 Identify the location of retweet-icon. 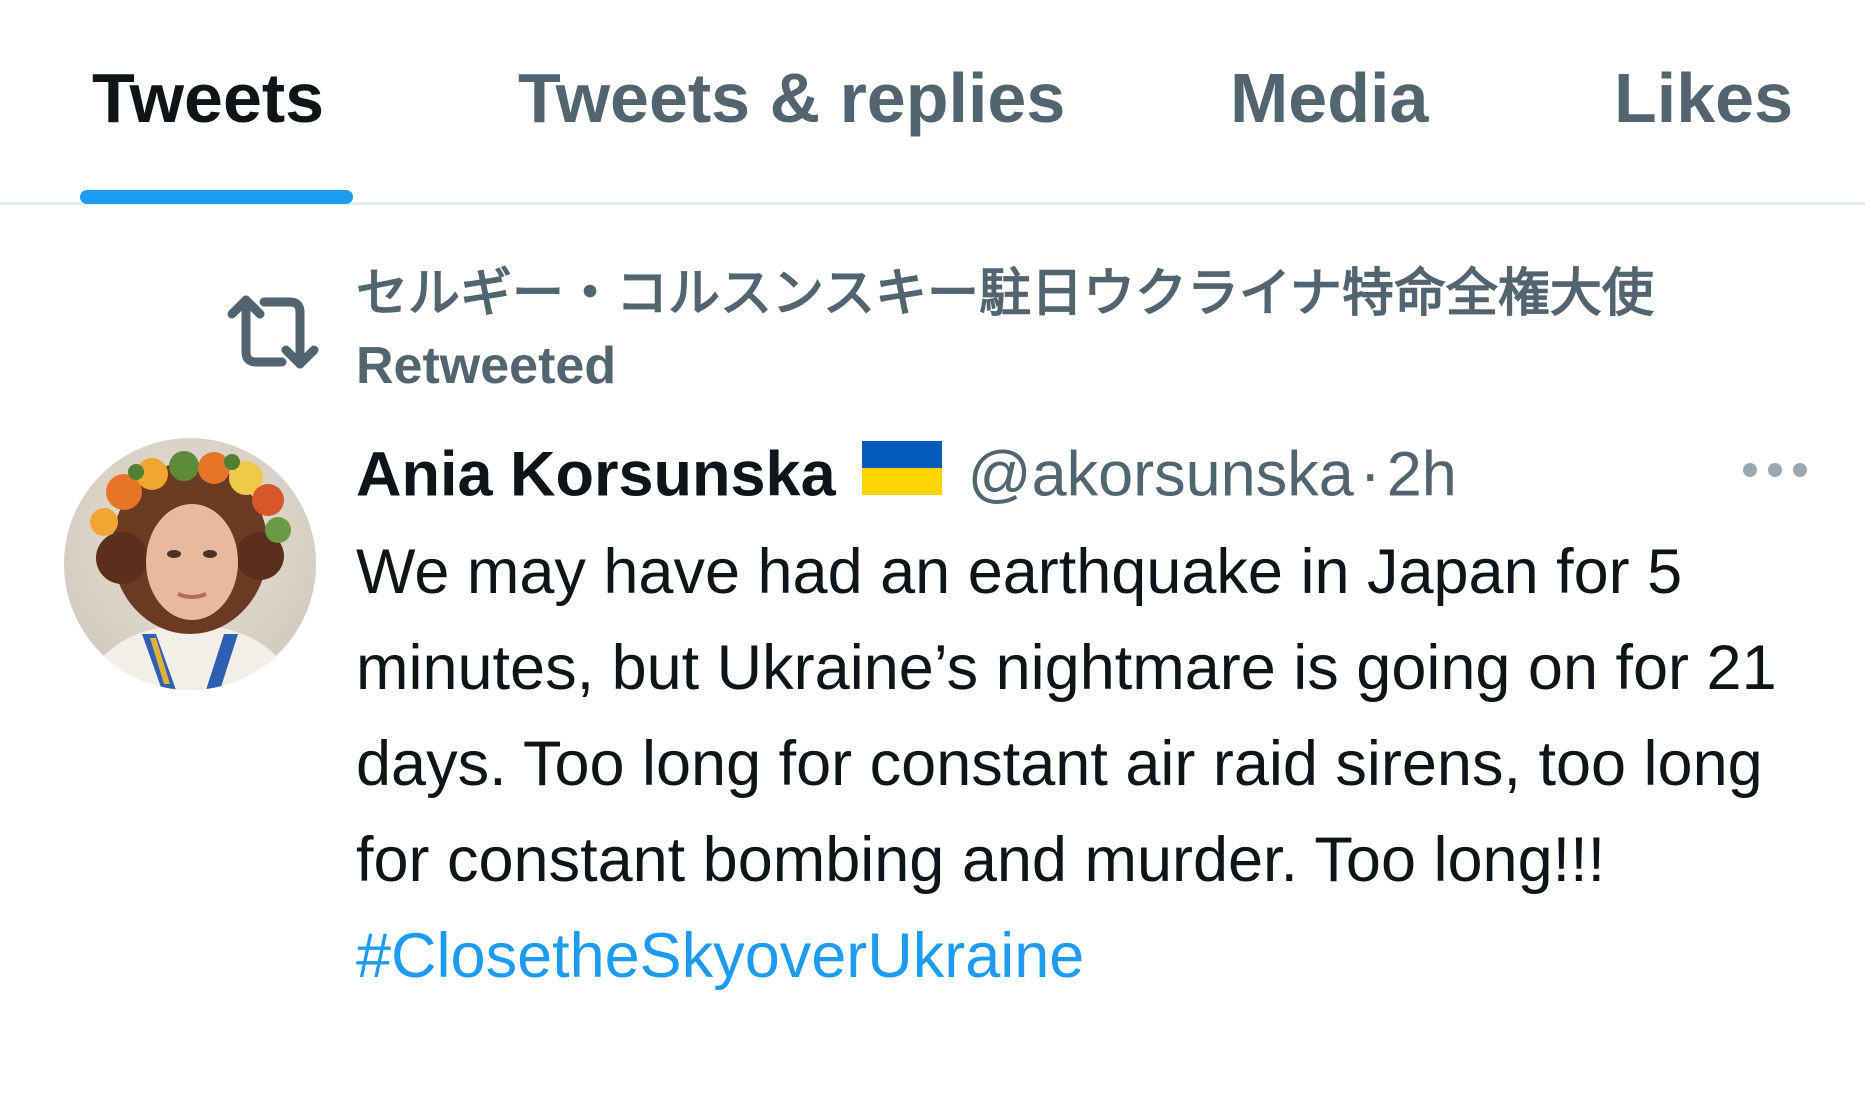
(273, 332).